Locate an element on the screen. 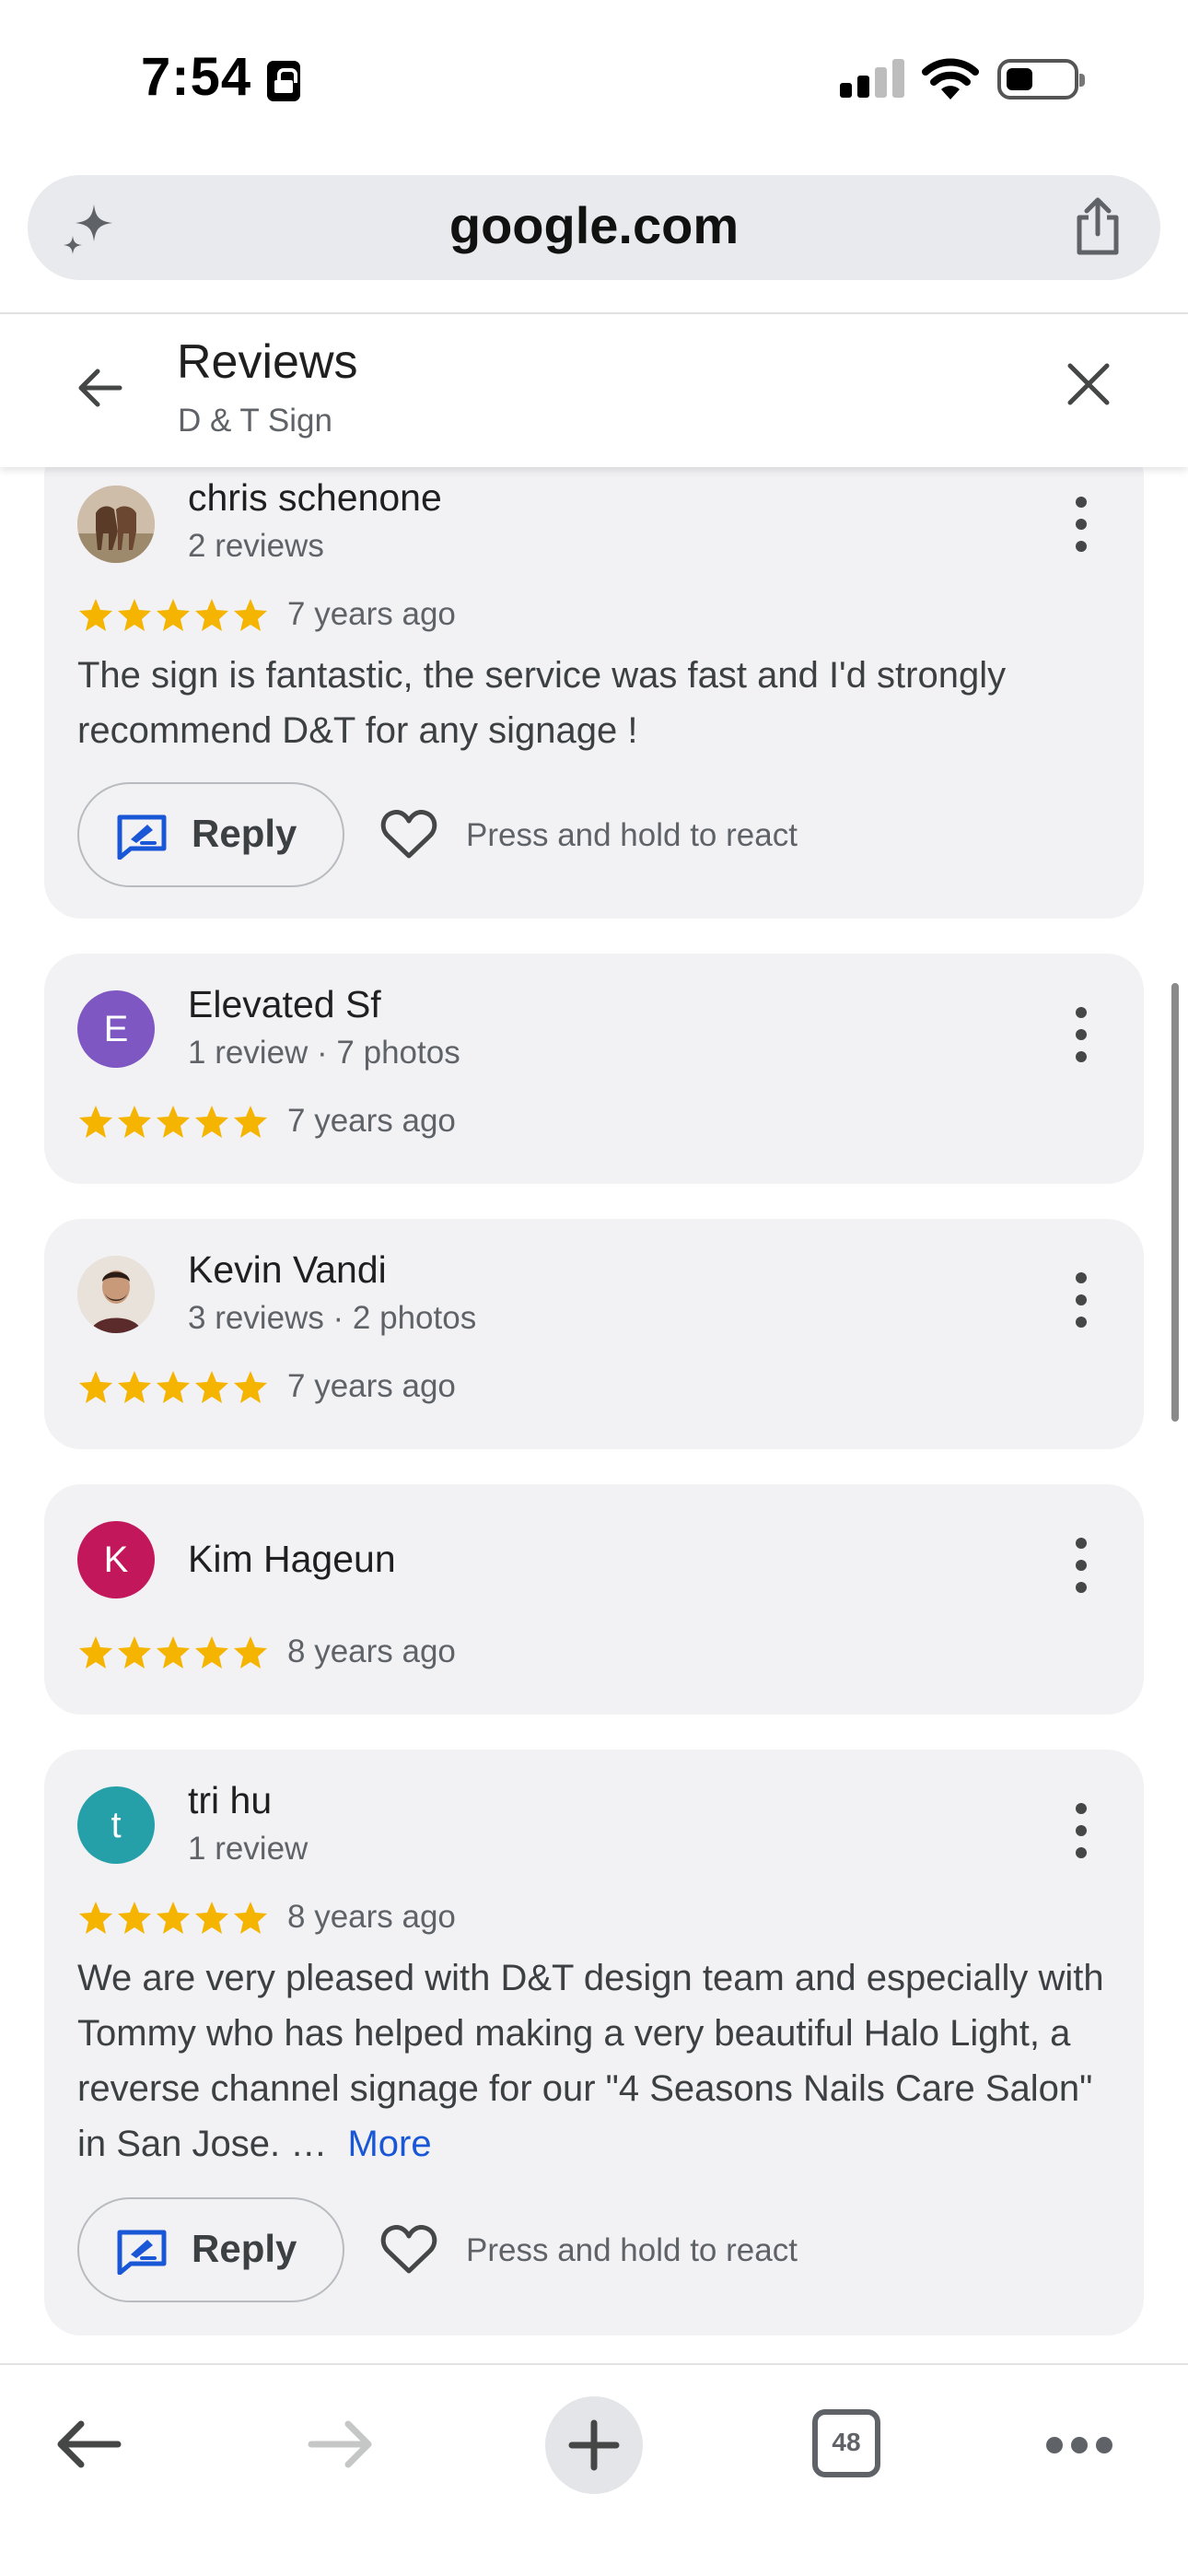  back-arrow-icon is located at coordinates (99, 388).